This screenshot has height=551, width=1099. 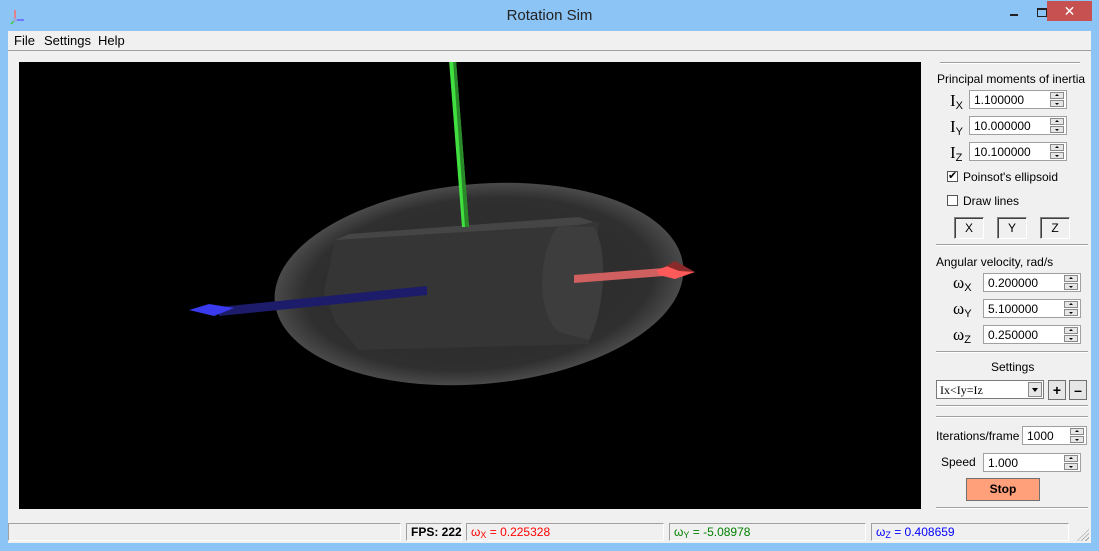 What do you see at coordinates (1071, 304) in the screenshot?
I see `wy-up-arrow` at bounding box center [1071, 304].